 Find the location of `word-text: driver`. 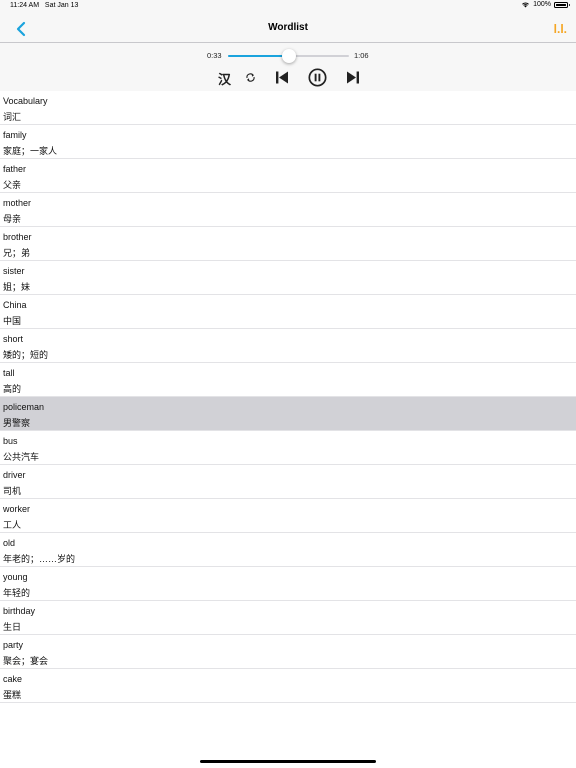

word-text: driver is located at coordinates (14, 475).